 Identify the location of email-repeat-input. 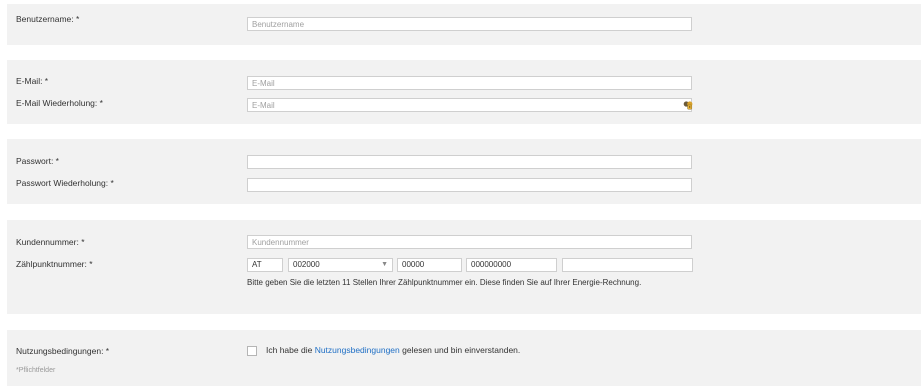
(469, 105).